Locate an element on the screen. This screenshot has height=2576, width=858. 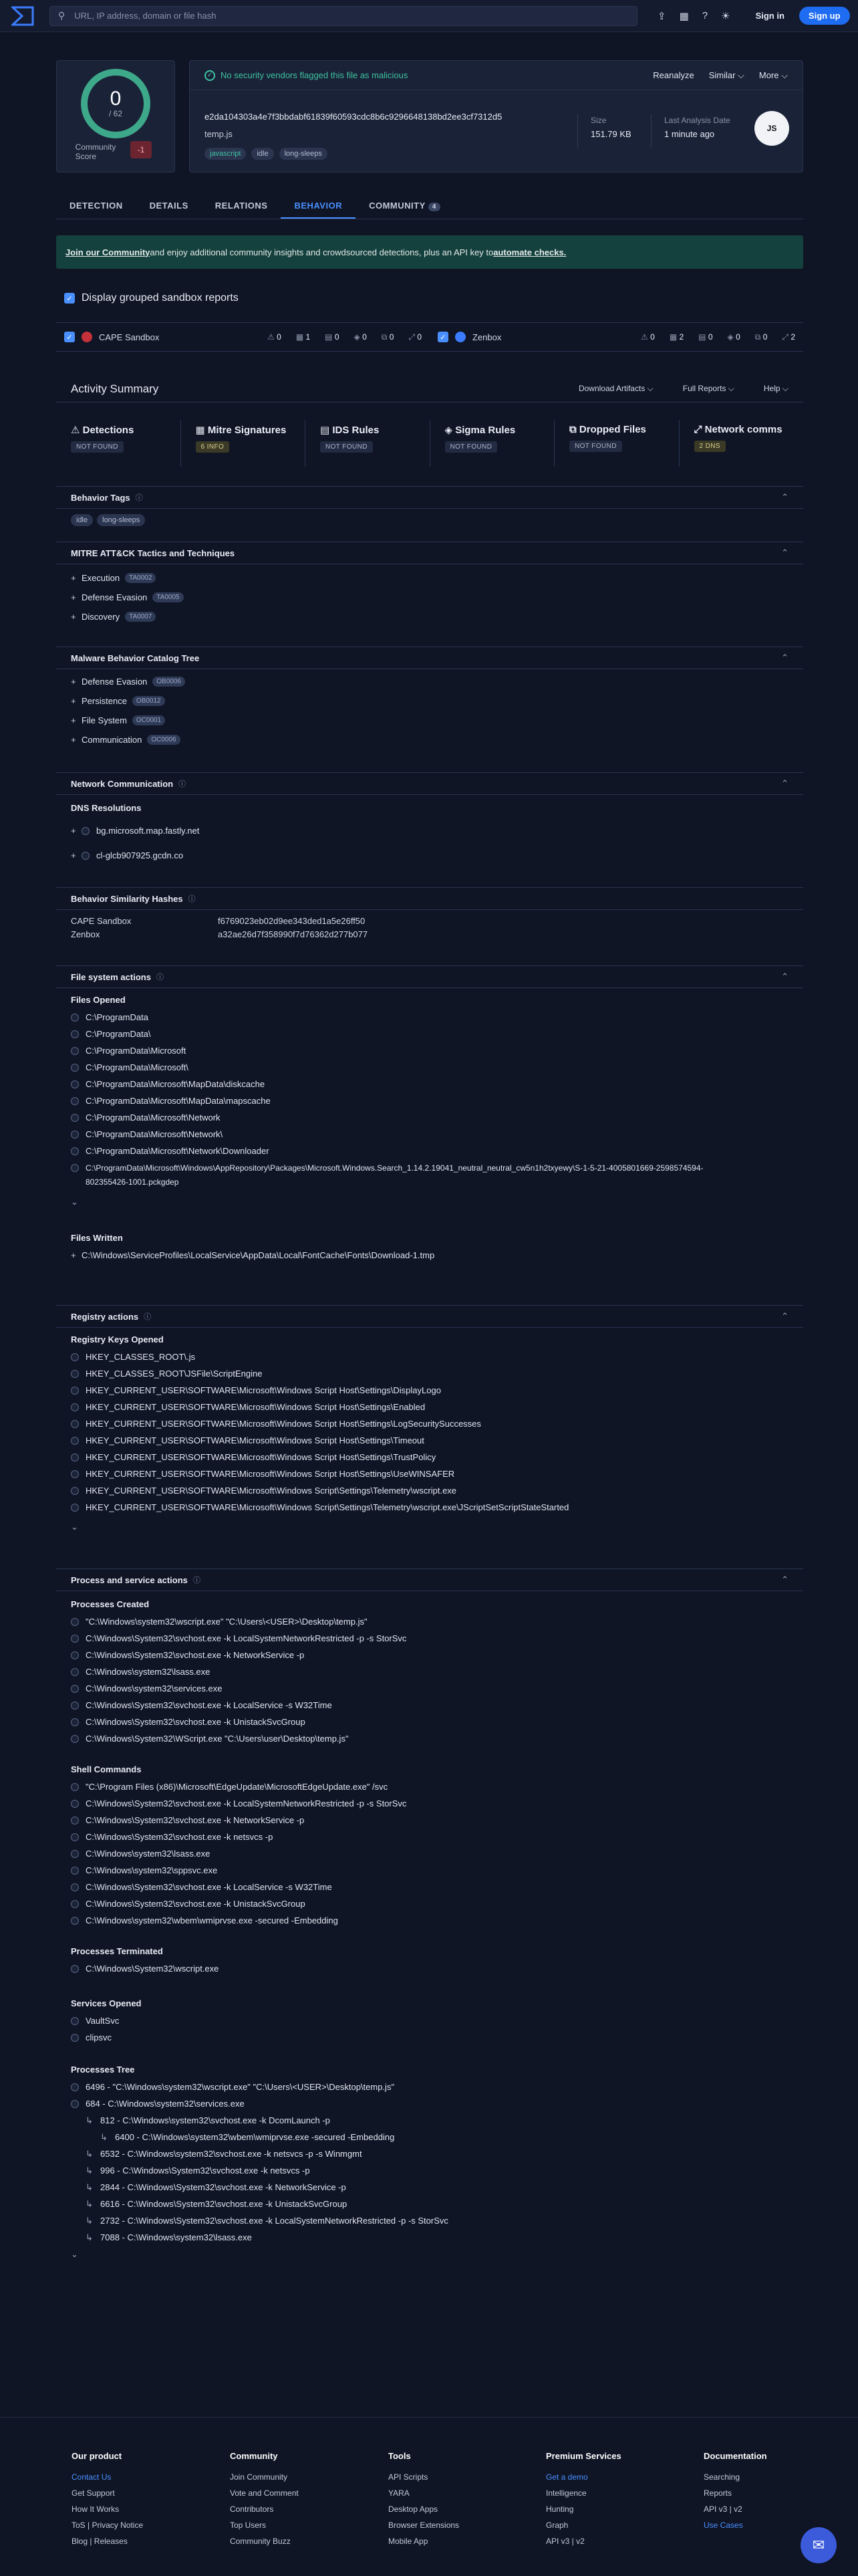
signin-link: Sign in is located at coordinates (770, 16).